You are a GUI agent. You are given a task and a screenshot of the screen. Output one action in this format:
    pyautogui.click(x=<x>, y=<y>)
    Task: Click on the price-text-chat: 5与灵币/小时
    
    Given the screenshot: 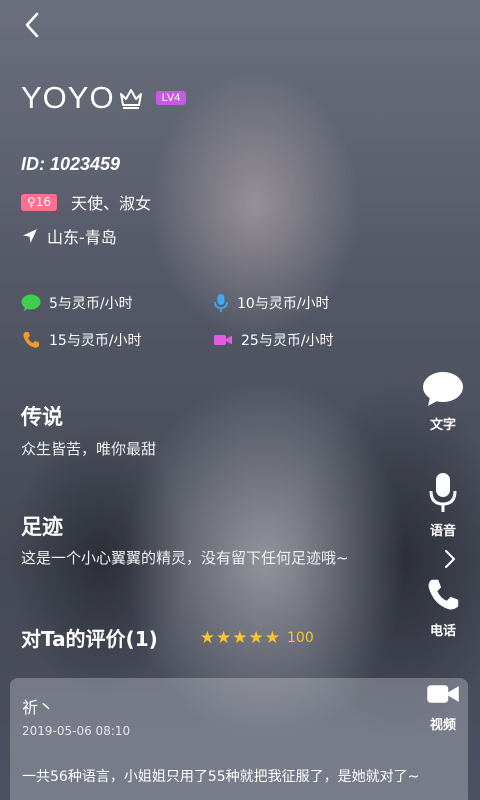 What is the action you would take?
    pyautogui.click(x=77, y=303)
    